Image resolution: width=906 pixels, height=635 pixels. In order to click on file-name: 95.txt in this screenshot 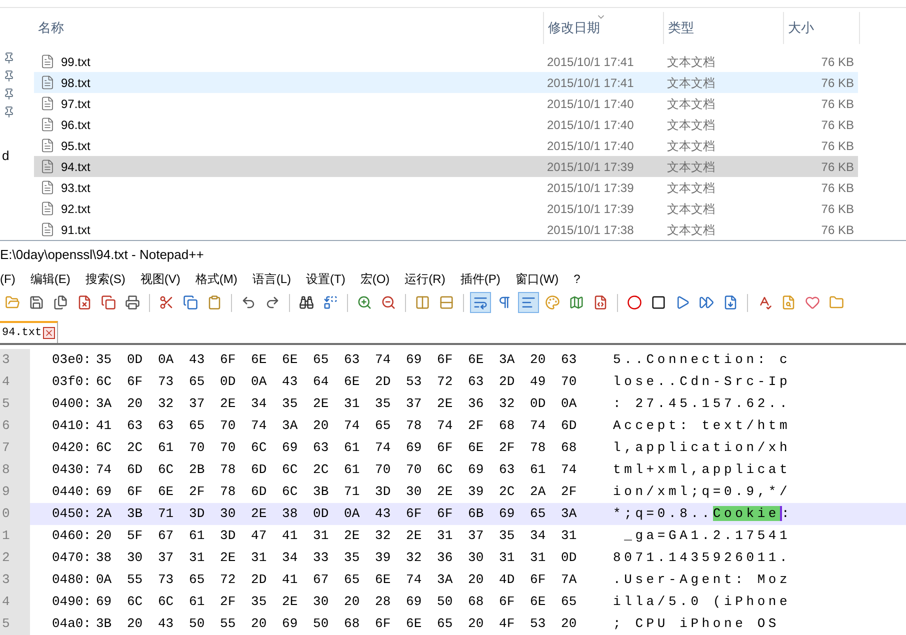, I will do `click(75, 146)`.